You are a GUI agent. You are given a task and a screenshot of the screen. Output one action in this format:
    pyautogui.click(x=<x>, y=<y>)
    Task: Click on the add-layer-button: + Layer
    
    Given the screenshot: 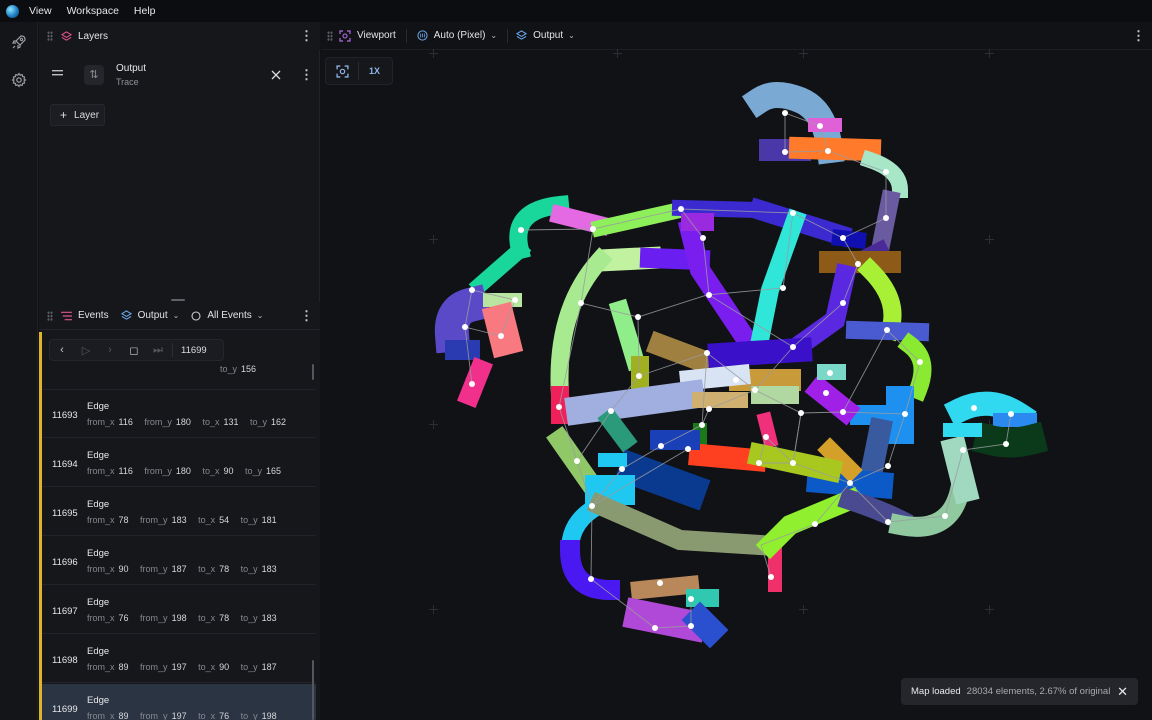 What is the action you would take?
    pyautogui.click(x=77, y=115)
    